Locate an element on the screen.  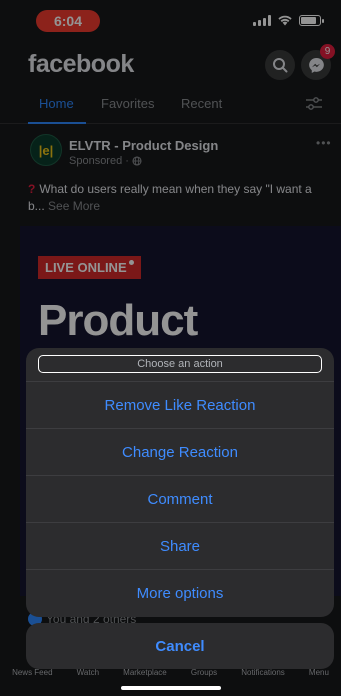
action-sheet-title-text: Choose an action is located at coordinates (180, 364).